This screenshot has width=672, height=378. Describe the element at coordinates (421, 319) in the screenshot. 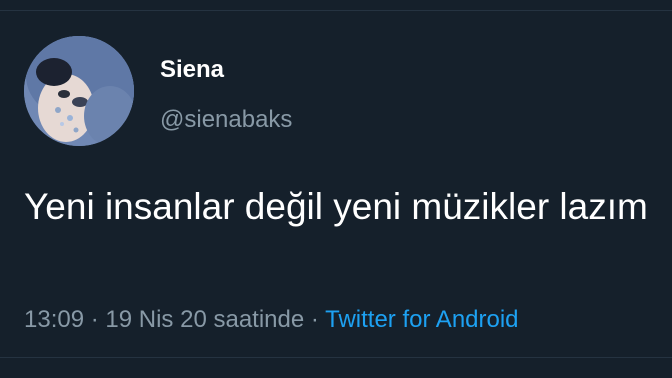

I see `tweet-source-link: Twitter for Android` at that location.